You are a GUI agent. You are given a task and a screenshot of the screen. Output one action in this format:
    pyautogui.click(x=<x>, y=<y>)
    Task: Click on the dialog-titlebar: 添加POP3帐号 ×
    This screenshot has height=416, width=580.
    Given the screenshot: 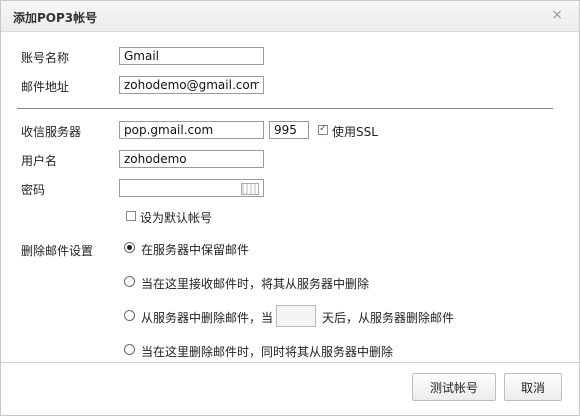 What is the action you would take?
    pyautogui.click(x=290, y=16)
    